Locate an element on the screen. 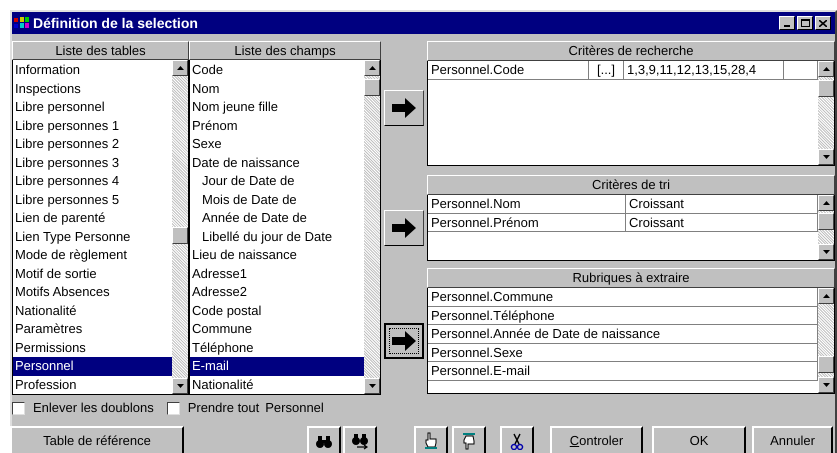 The width and height of the screenshot is (837, 453). list-item: Nom is located at coordinates (277, 89).